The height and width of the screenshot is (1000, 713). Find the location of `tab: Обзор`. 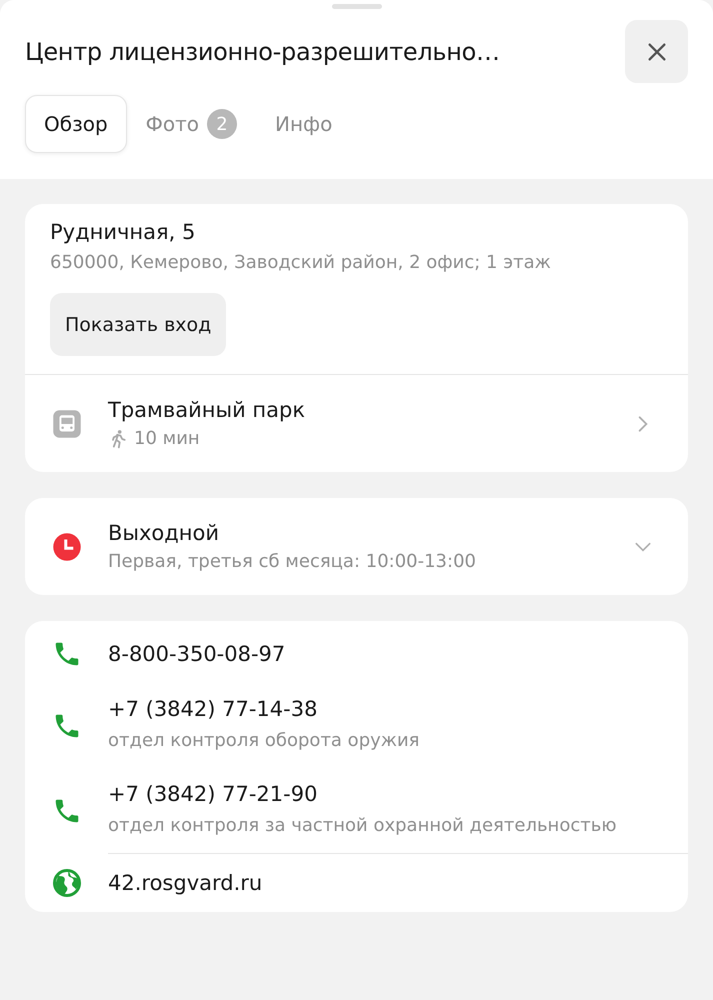

tab: Обзор is located at coordinates (76, 124).